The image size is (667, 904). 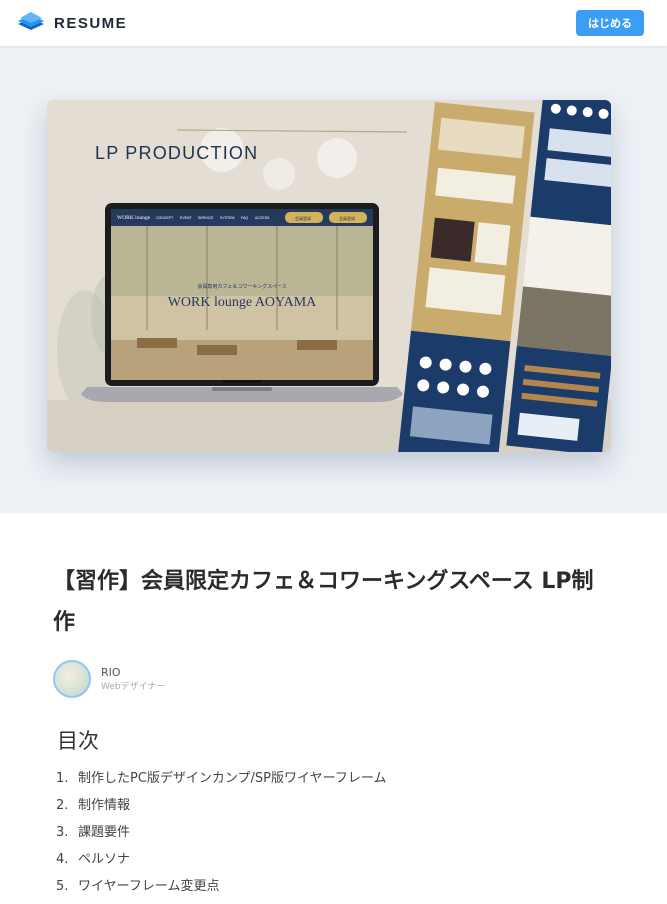 What do you see at coordinates (241, 286) in the screenshot?
I see `laptop-tagline: 会員専用カフェ＆コワーキングスペース` at bounding box center [241, 286].